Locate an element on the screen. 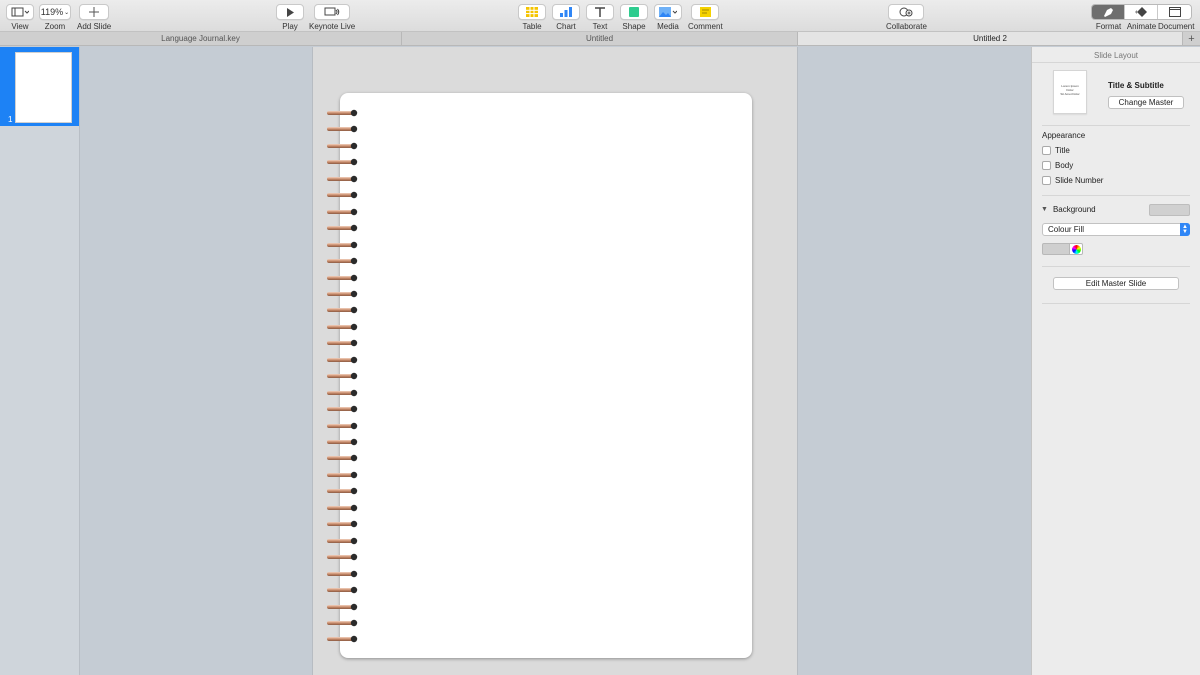  comment-control: Comment is located at coordinates (705, 17).